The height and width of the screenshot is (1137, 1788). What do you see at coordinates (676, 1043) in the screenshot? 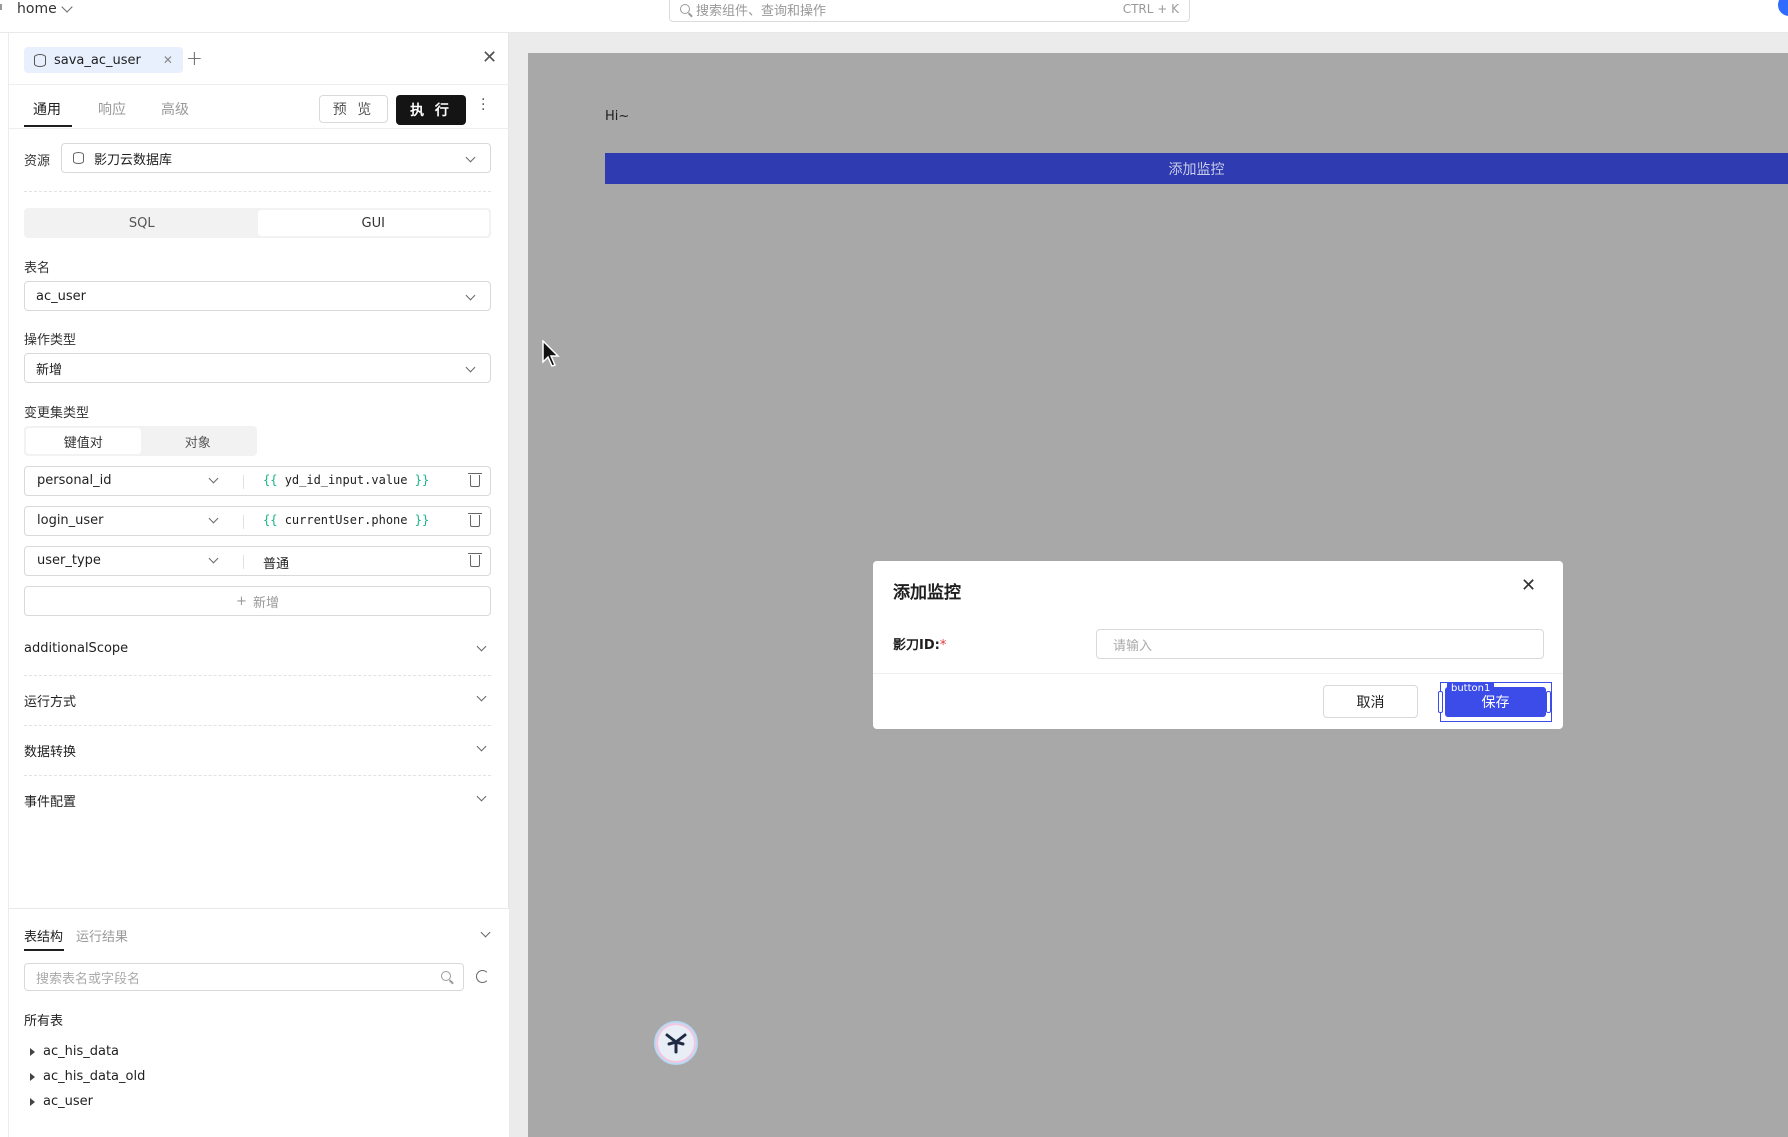
I see `assistant-button` at bounding box center [676, 1043].